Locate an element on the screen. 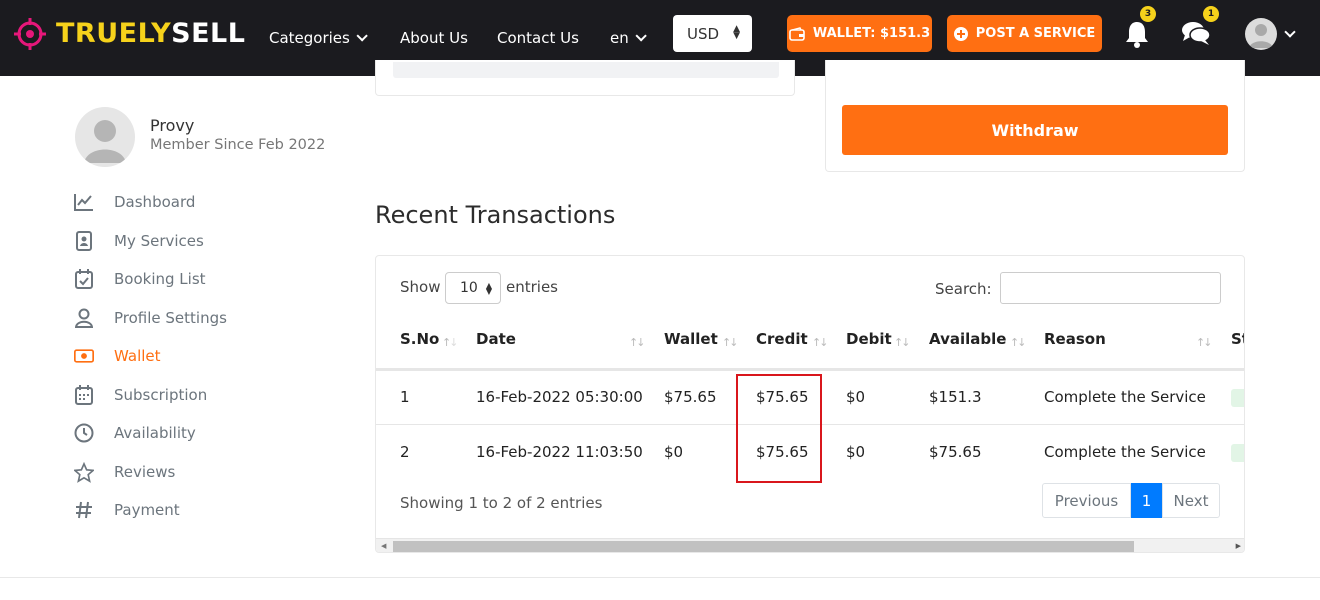 The height and width of the screenshot is (600, 1320). withdraw-button: Withdraw is located at coordinates (1035, 130).